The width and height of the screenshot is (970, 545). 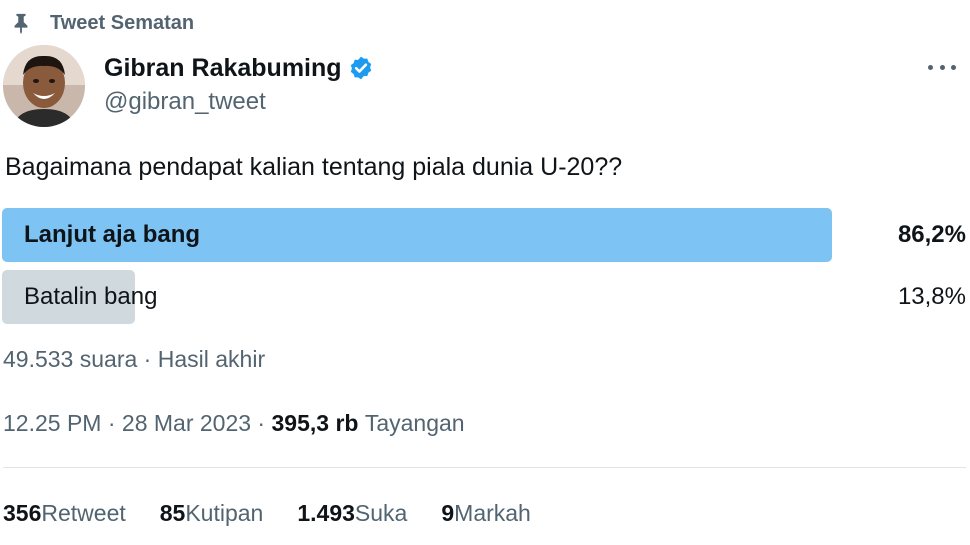 What do you see at coordinates (21, 23) in the screenshot?
I see `pin-icon` at bounding box center [21, 23].